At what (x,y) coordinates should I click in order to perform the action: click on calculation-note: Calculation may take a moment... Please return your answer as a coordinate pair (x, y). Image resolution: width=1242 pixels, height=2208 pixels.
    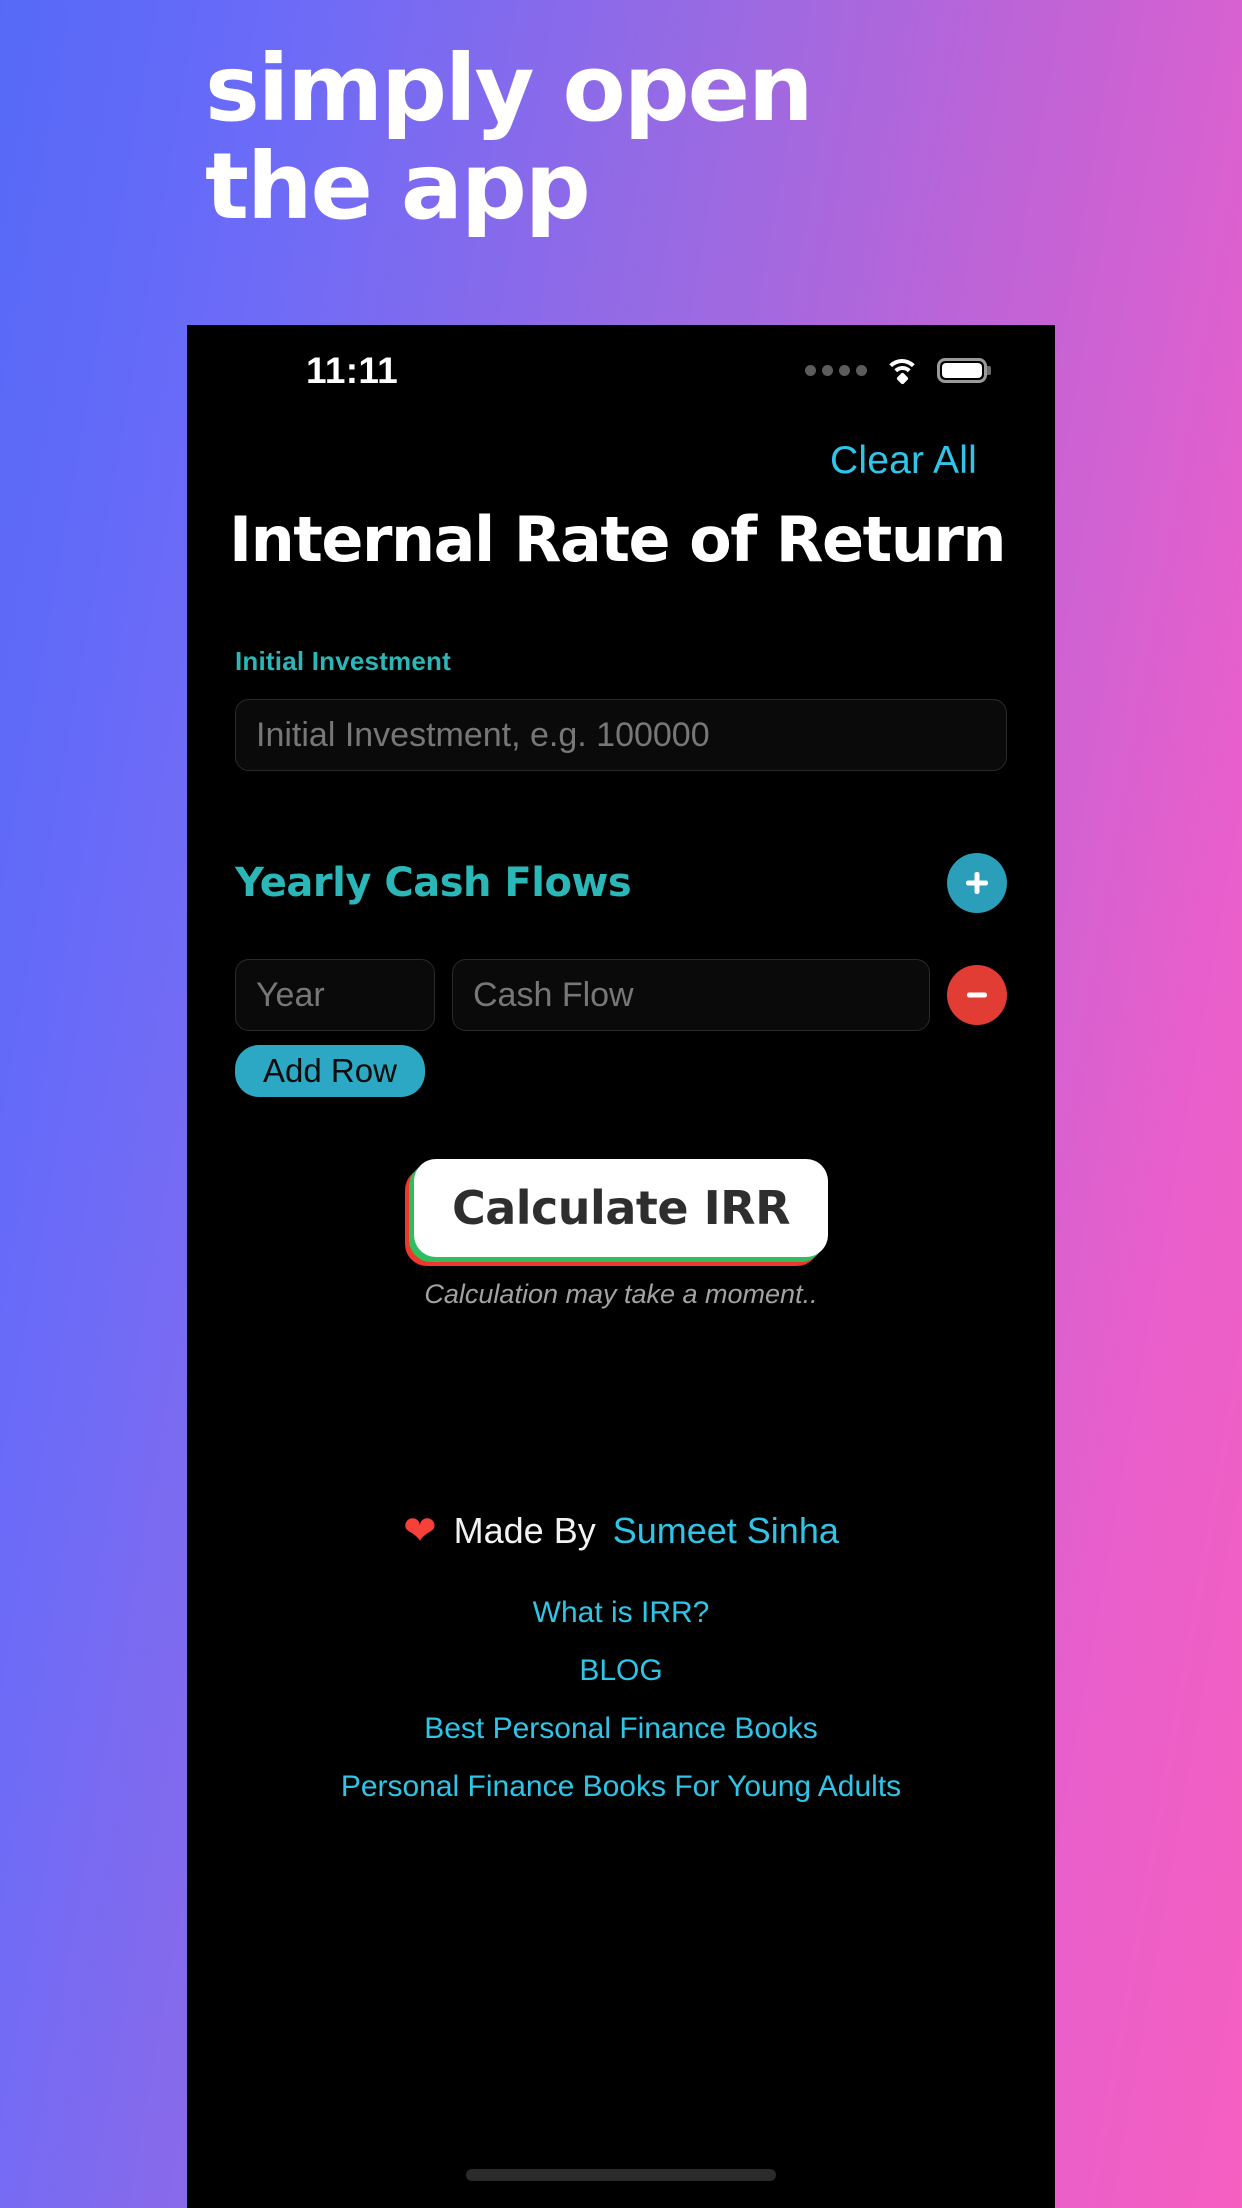
    Looking at the image, I should click on (621, 1294).